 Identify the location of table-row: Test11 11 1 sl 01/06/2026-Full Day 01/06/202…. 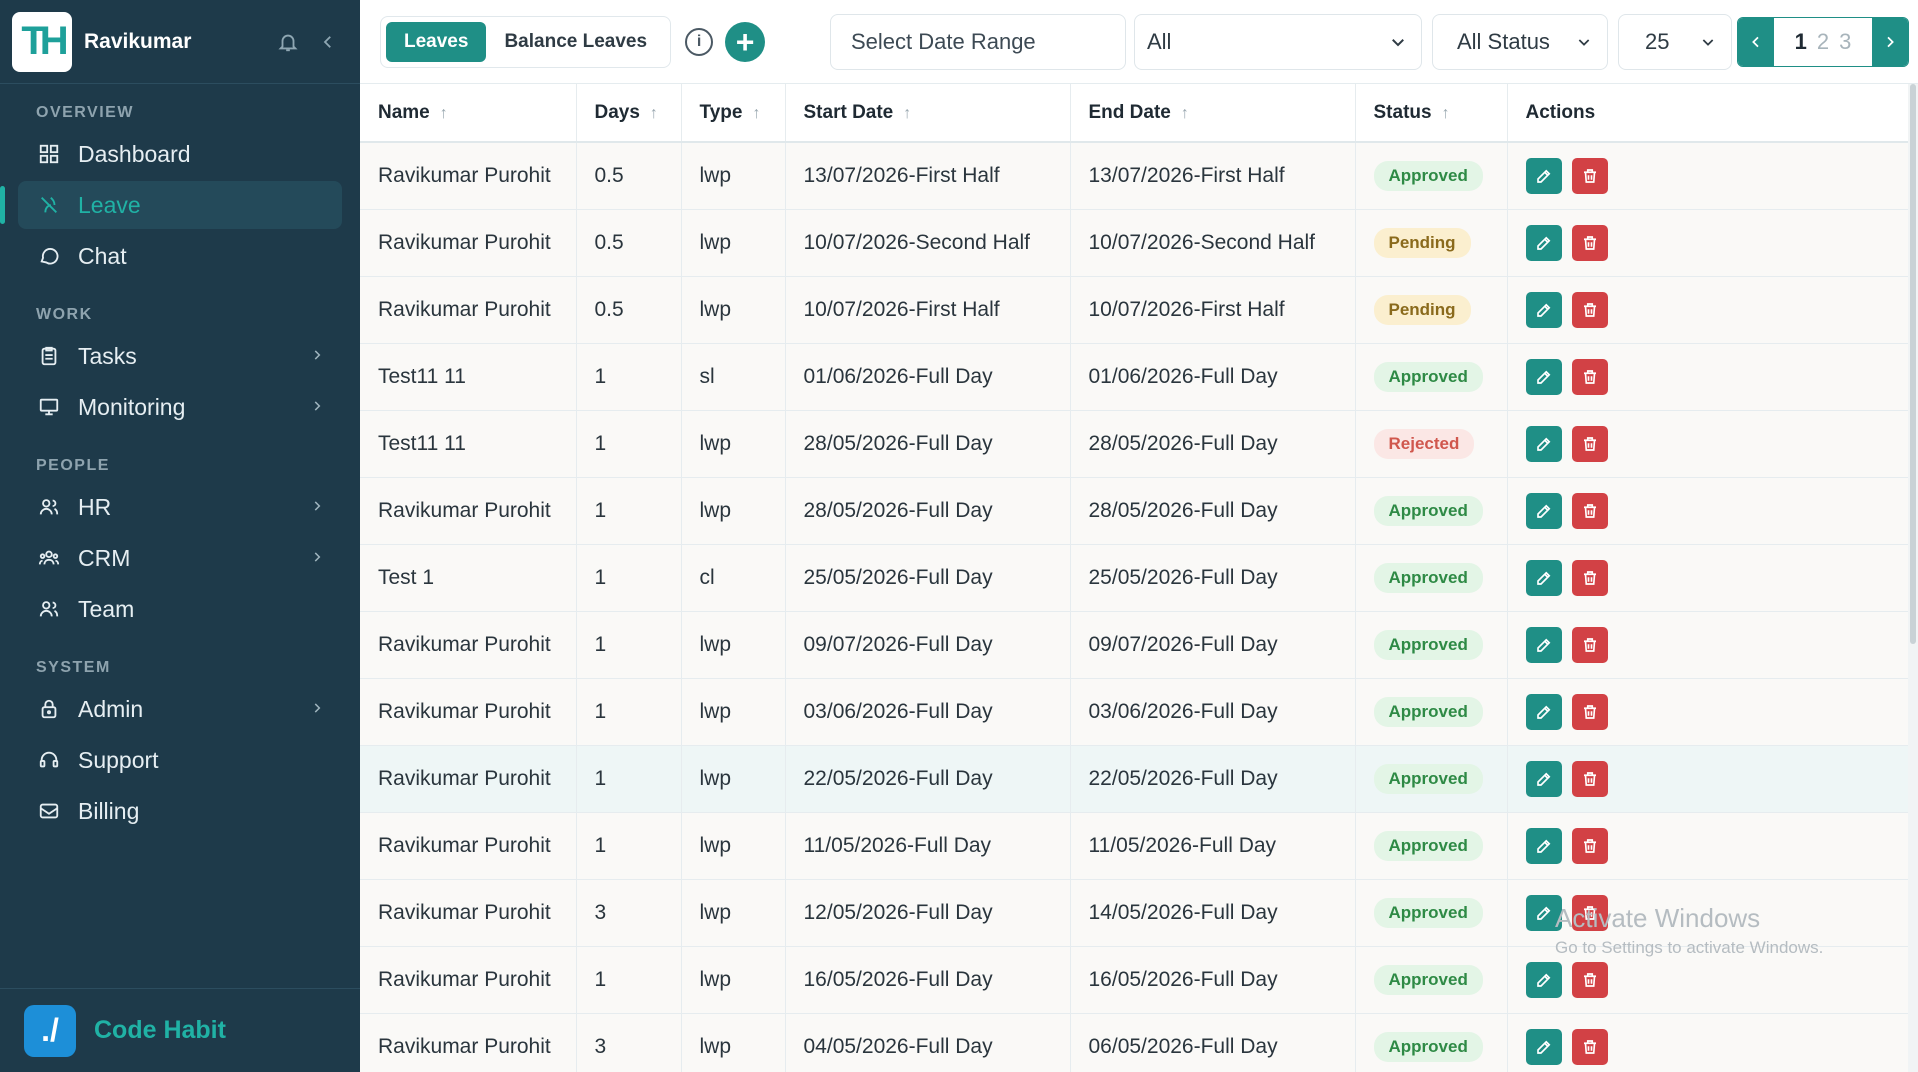
(1134, 377).